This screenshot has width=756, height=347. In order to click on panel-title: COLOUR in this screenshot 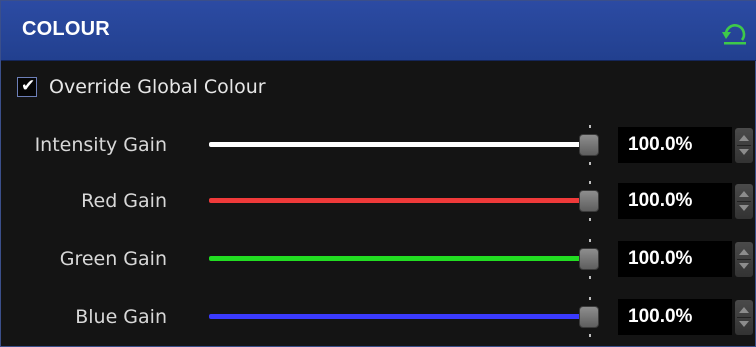, I will do `click(66, 29)`.